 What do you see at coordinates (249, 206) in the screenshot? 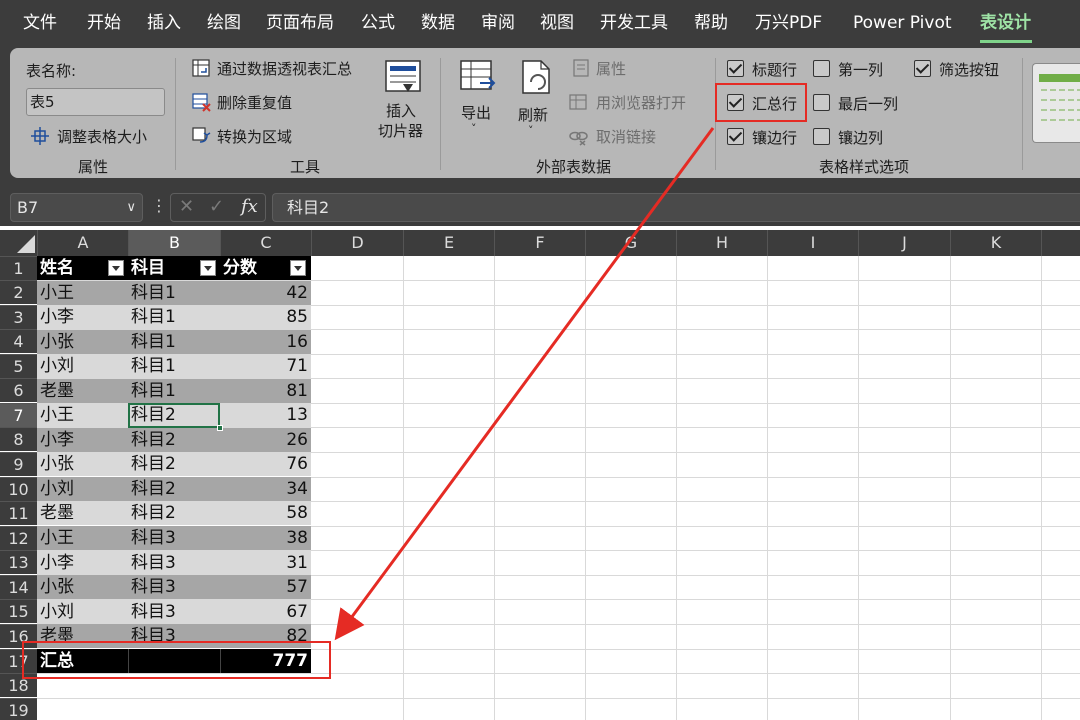
I see `insert-function-icon: fx` at bounding box center [249, 206].